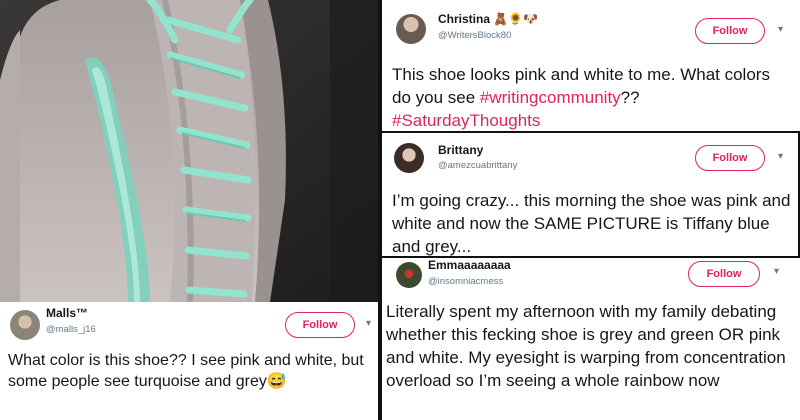 This screenshot has height=420, width=800. I want to click on sweat-smile-emoji: 😅, so click(276, 381).